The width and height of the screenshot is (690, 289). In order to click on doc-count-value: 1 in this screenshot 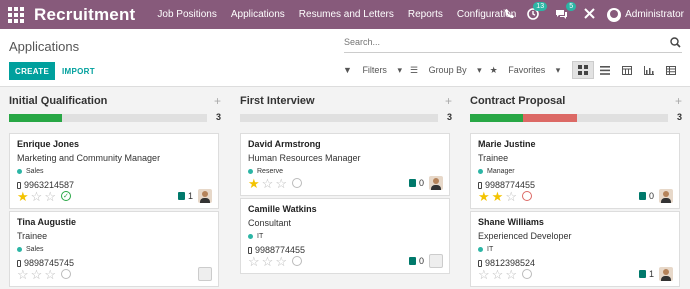, I will do `click(190, 196)`.